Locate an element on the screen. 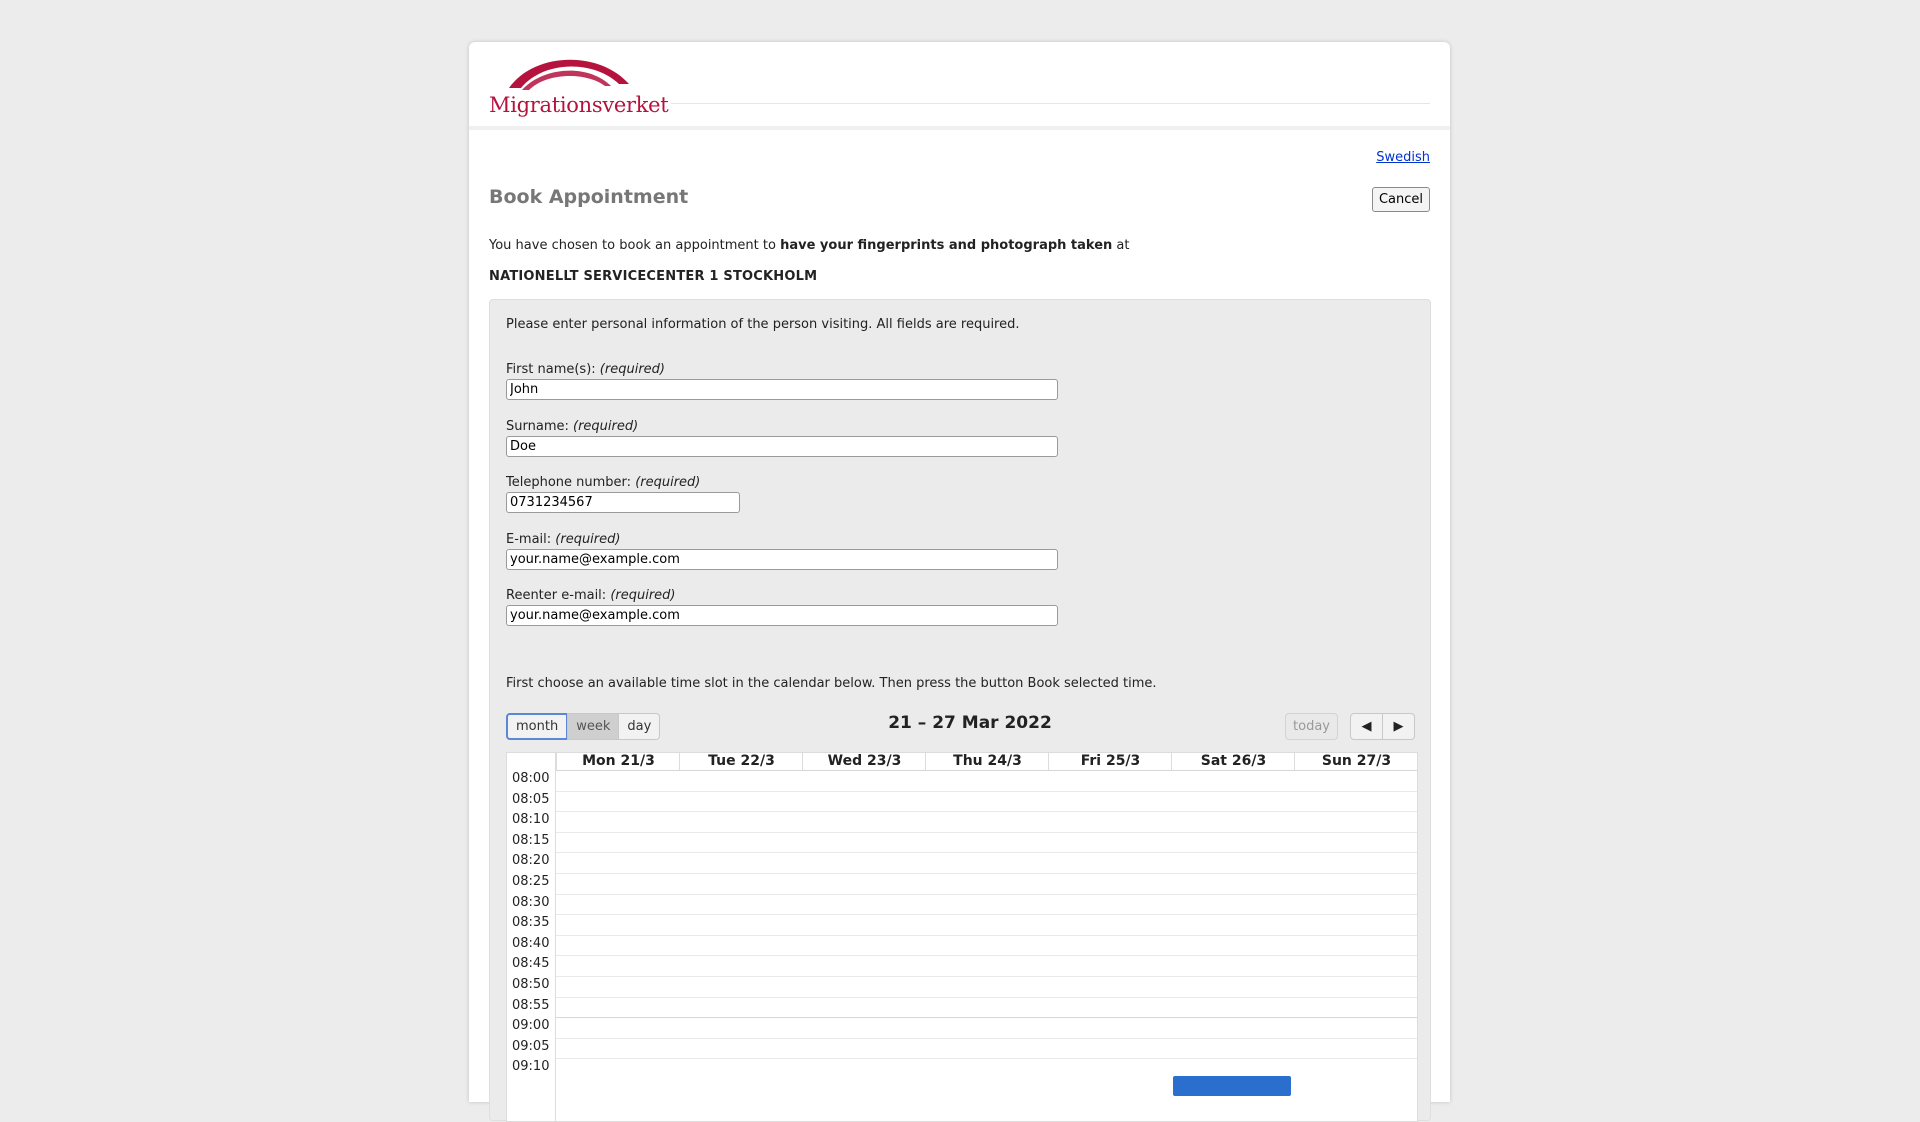 Image resolution: width=1920 pixels, height=1122 pixels. time-slot-label: 08:55 is located at coordinates (531, 1005).